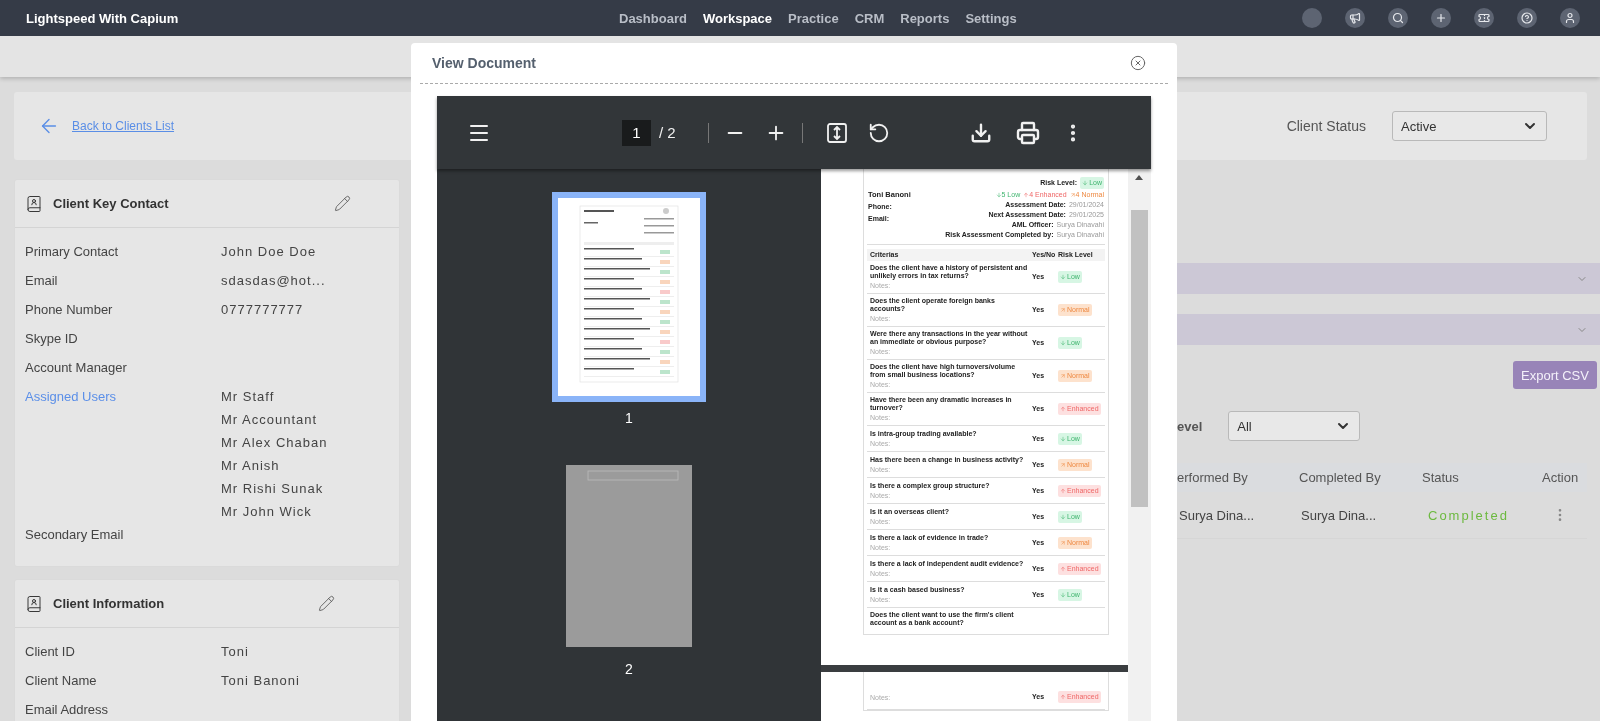  Describe the element at coordinates (878, 132) in the screenshot. I see `rotate-icon` at that location.